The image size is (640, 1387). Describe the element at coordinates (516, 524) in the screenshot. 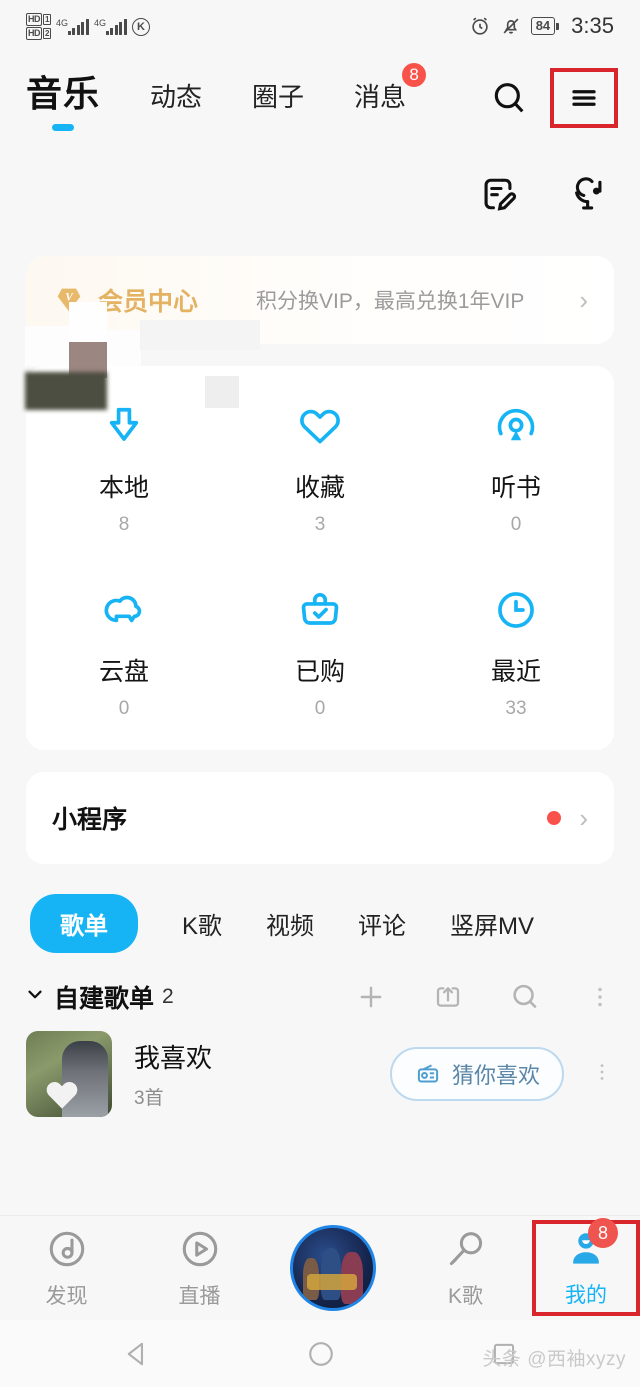

I see `quick-item-audiobook-count: 0` at that location.